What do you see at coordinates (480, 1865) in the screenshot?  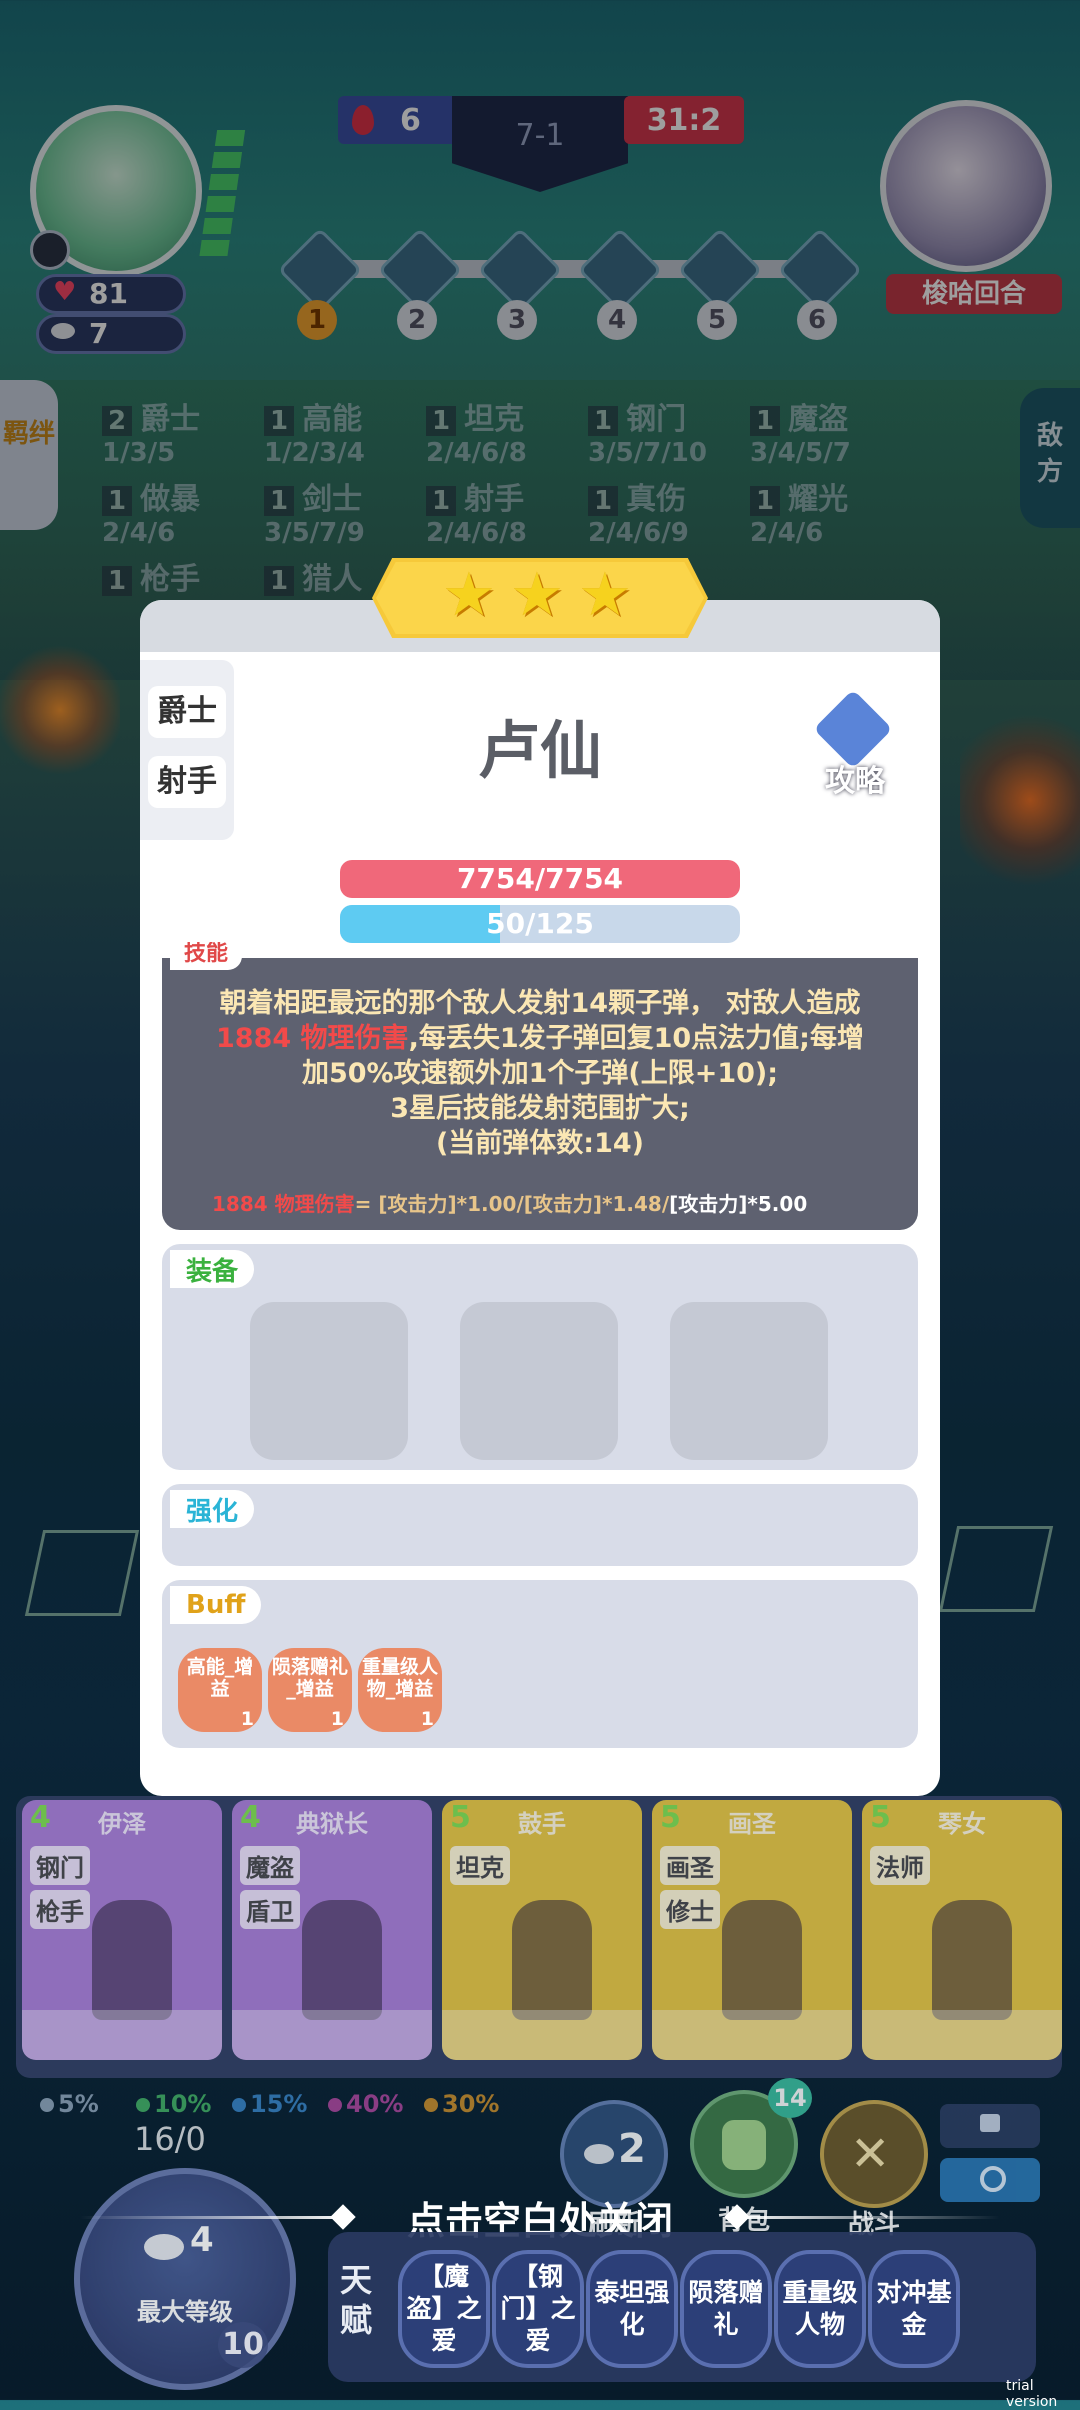 I see `card-trait: 坦克` at bounding box center [480, 1865].